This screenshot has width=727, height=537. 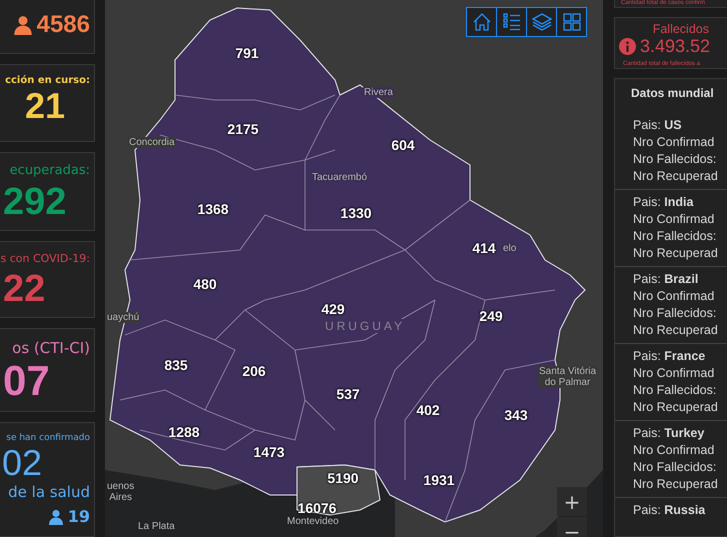 What do you see at coordinates (343, 478) in the screenshot?
I see `department-count: 5190` at bounding box center [343, 478].